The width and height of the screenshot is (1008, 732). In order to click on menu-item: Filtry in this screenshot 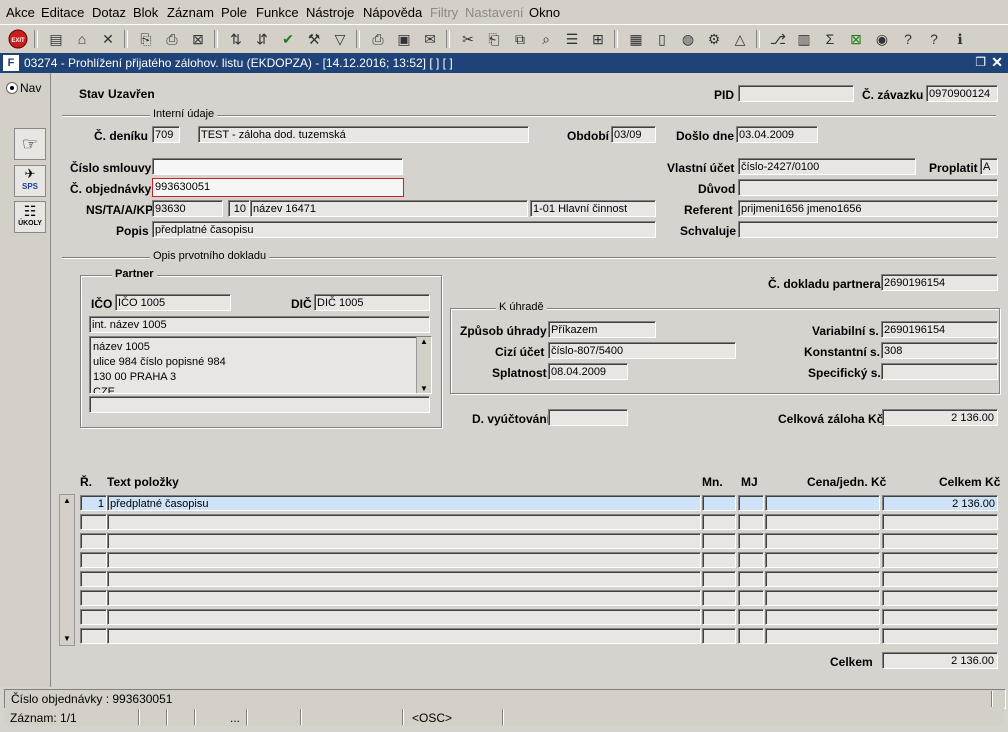, I will do `click(444, 12)`.